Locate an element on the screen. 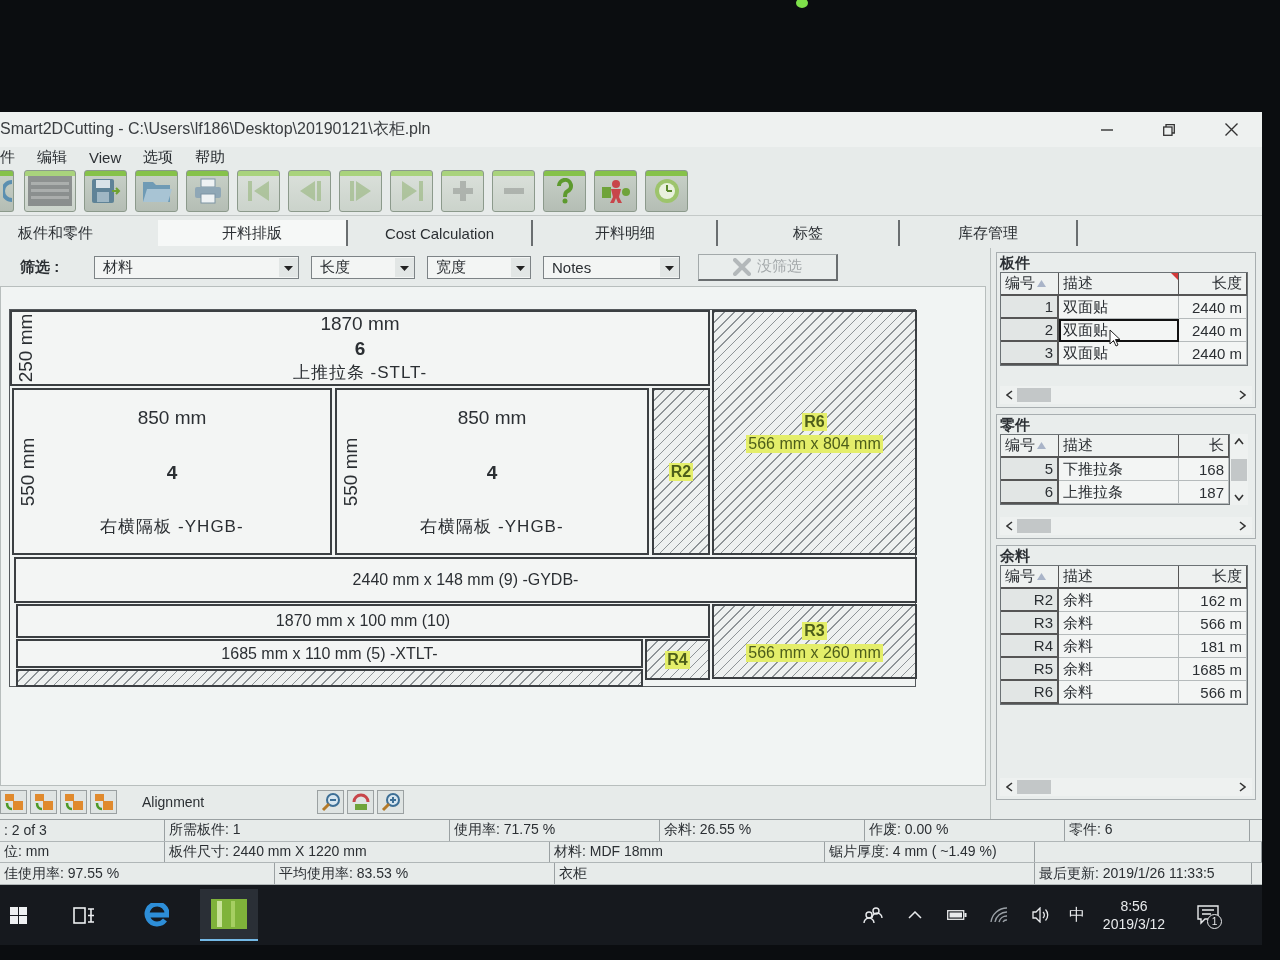  windows-logo-icon is located at coordinates (18, 915).